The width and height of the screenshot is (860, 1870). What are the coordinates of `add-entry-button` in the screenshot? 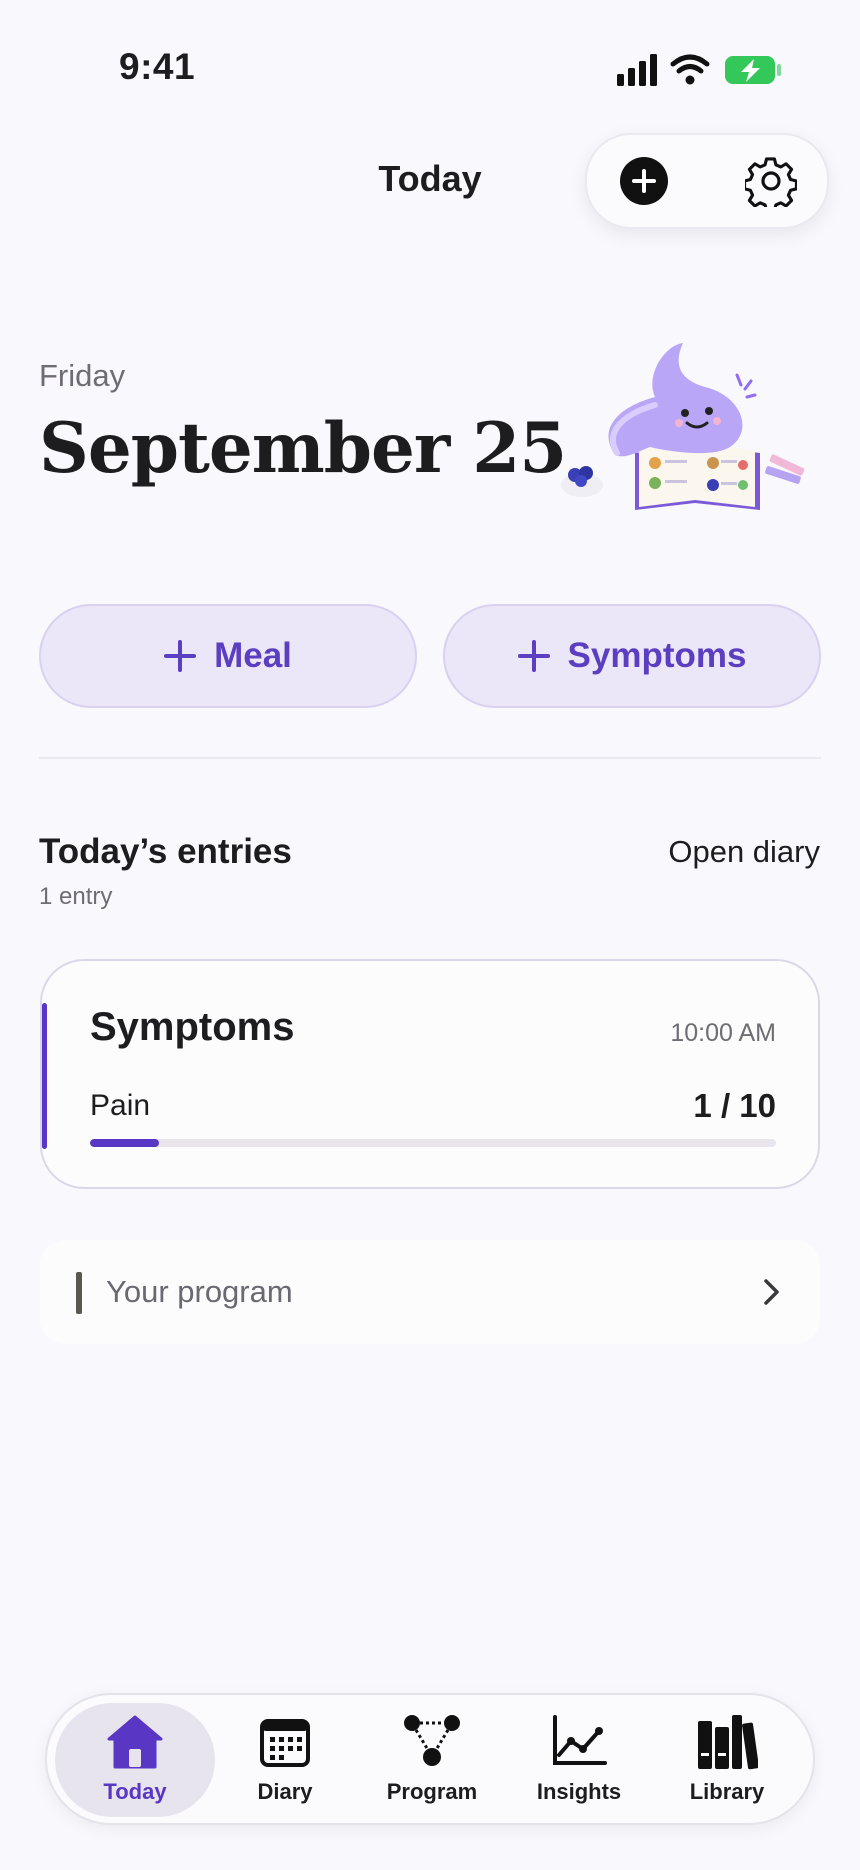 It's located at (644, 181).